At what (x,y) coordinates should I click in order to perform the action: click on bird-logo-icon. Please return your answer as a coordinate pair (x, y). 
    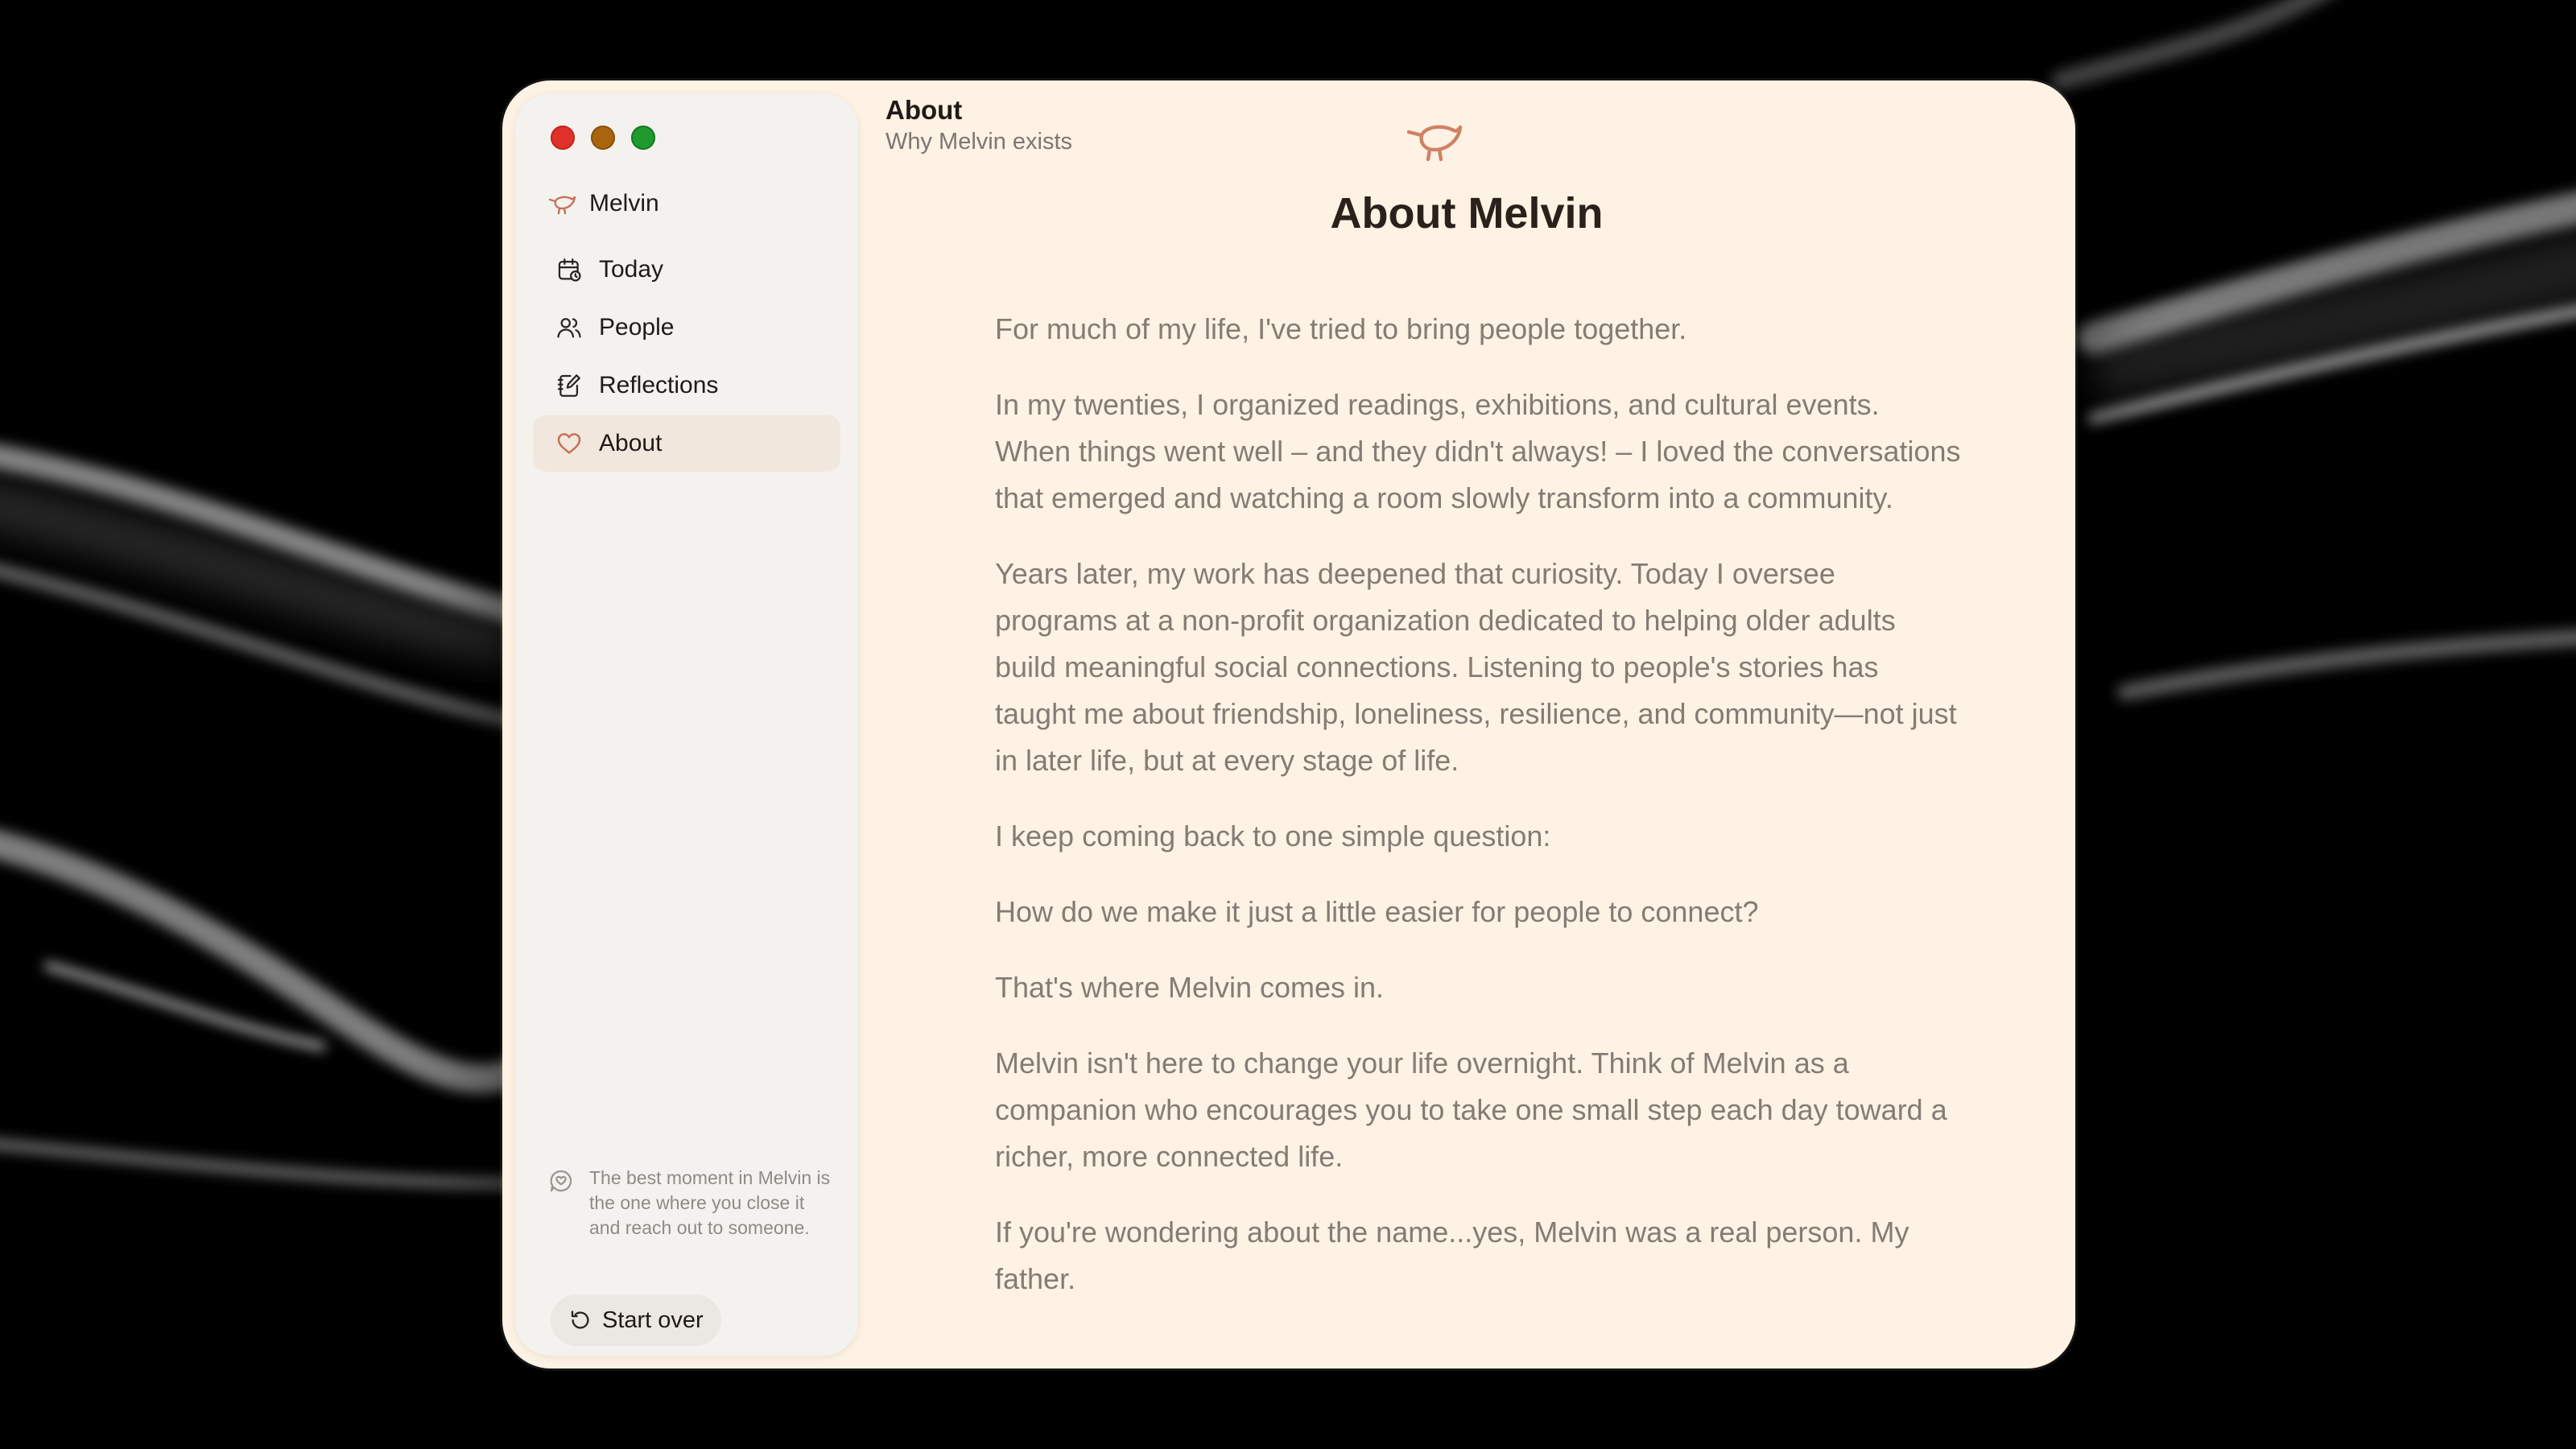
    Looking at the image, I should click on (562, 205).